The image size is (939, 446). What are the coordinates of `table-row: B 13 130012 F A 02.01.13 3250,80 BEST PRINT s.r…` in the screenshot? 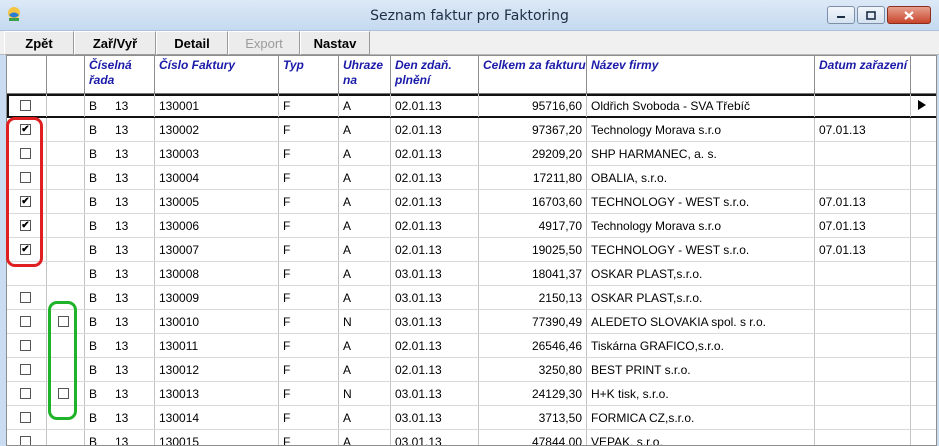 It's located at (471, 370).